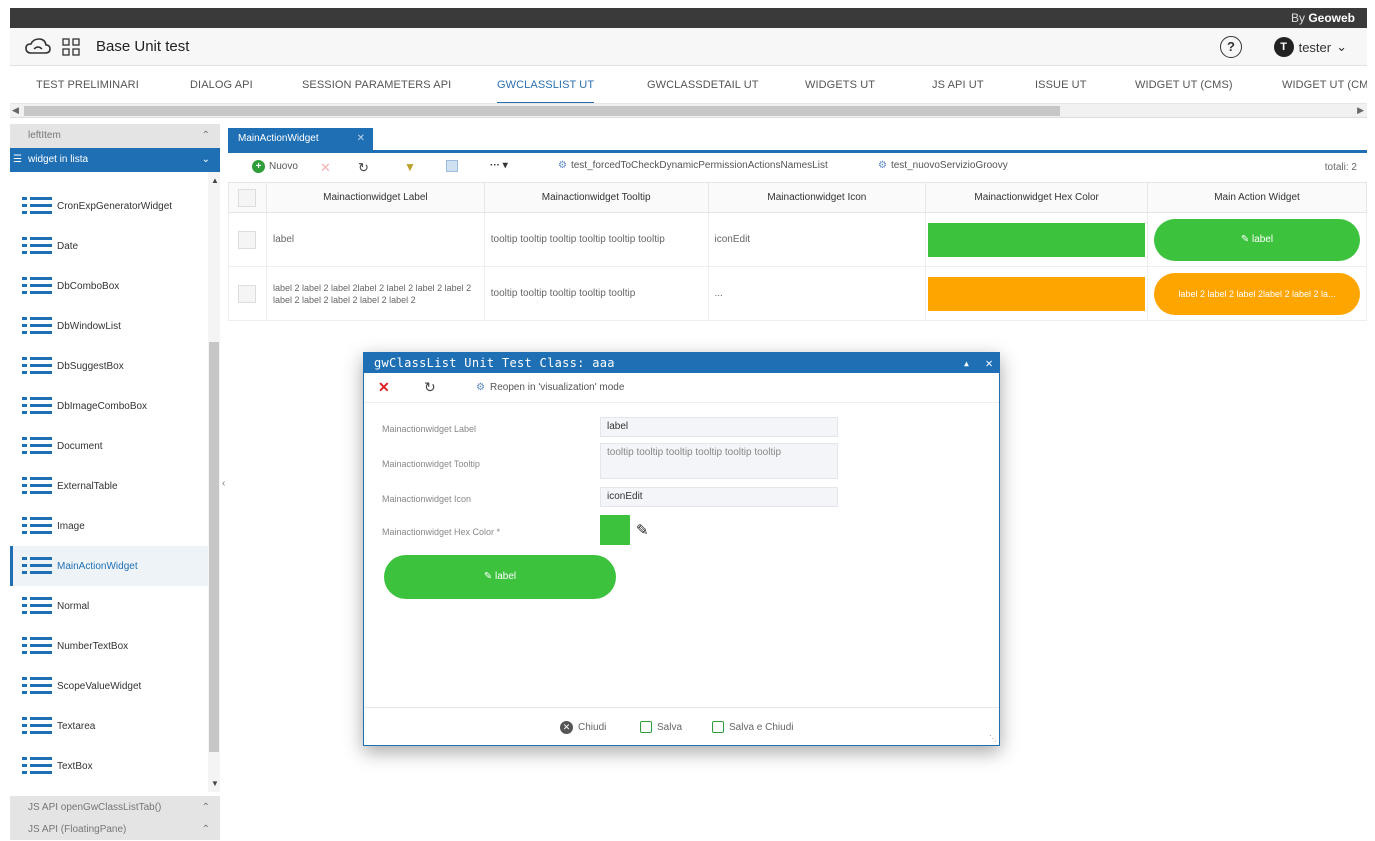 The image size is (1375, 841). What do you see at coordinates (102, 406) in the screenshot?
I see `list-item-label: DbImageComboBox` at bounding box center [102, 406].